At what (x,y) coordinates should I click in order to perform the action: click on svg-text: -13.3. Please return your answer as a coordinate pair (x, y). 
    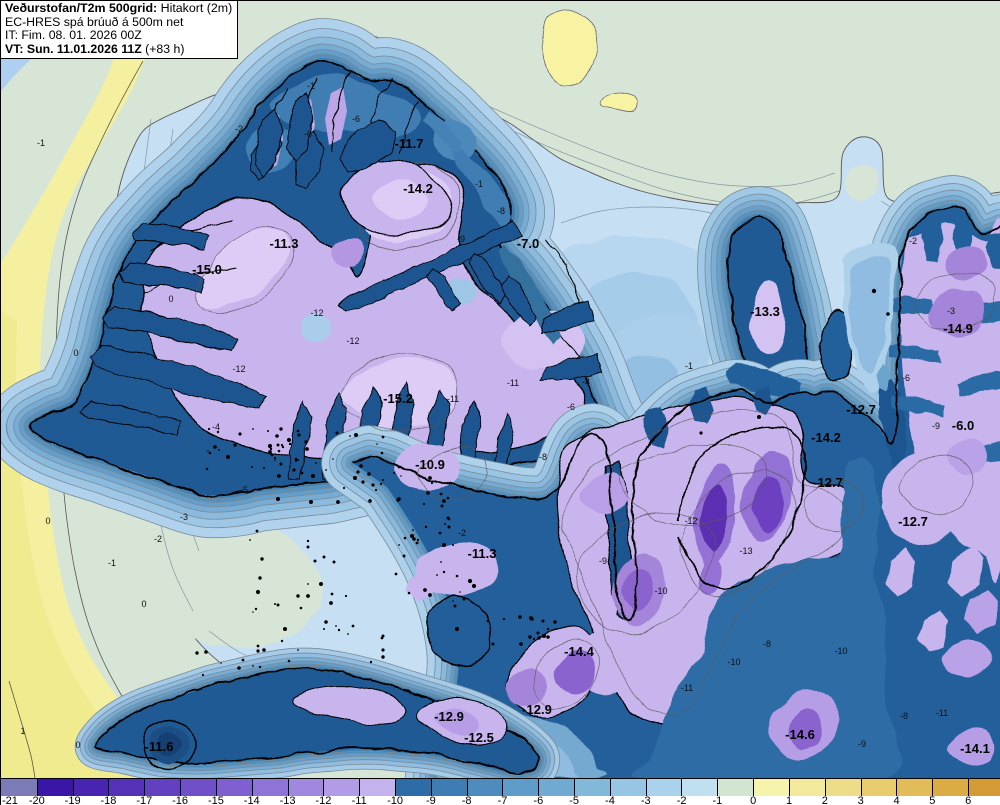
    Looking at the image, I should click on (765, 311).